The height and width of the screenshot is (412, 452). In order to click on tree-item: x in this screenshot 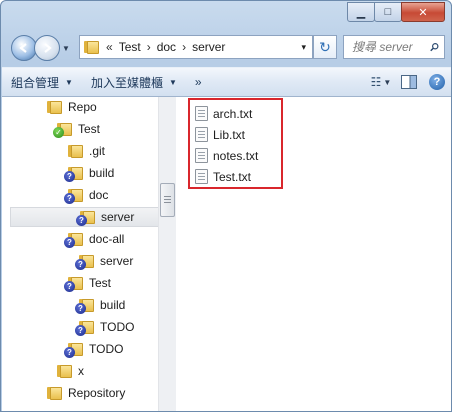, I will do `click(70, 371)`.